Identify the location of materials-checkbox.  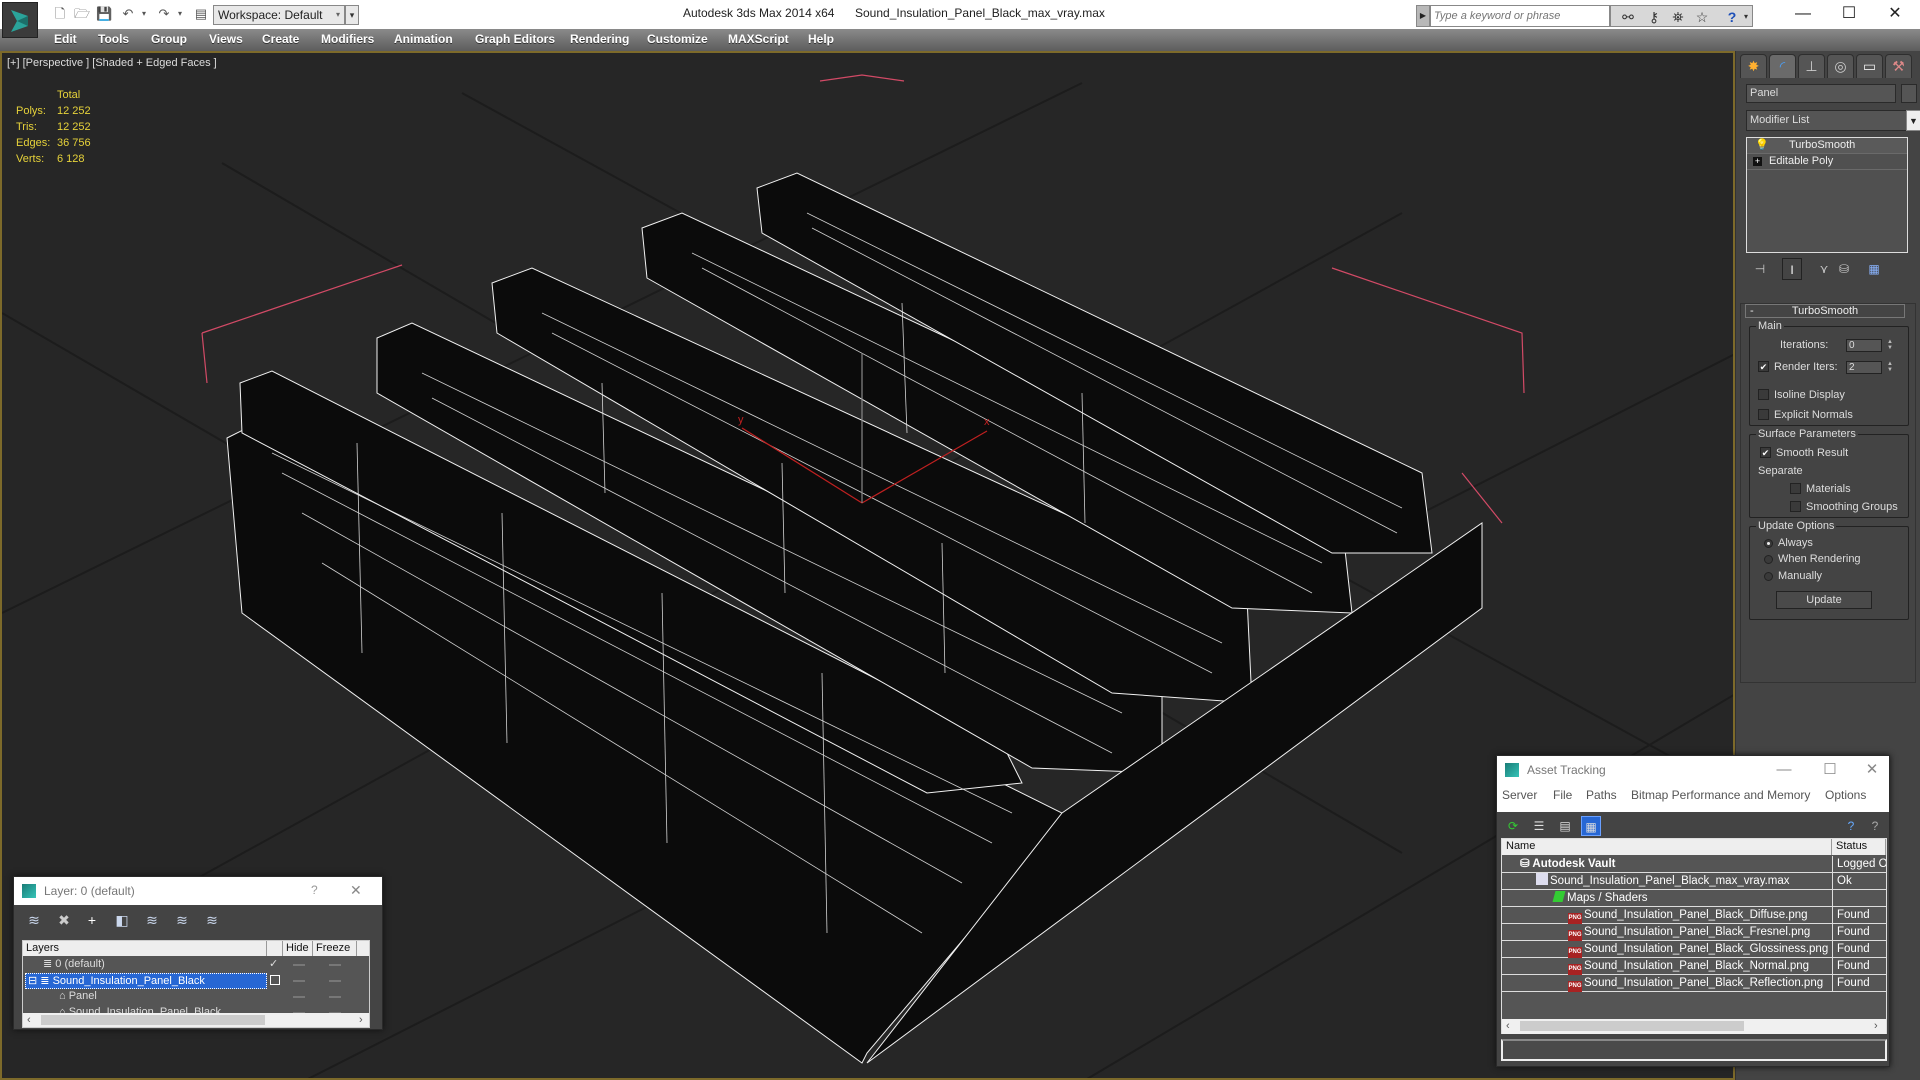
(1795, 488).